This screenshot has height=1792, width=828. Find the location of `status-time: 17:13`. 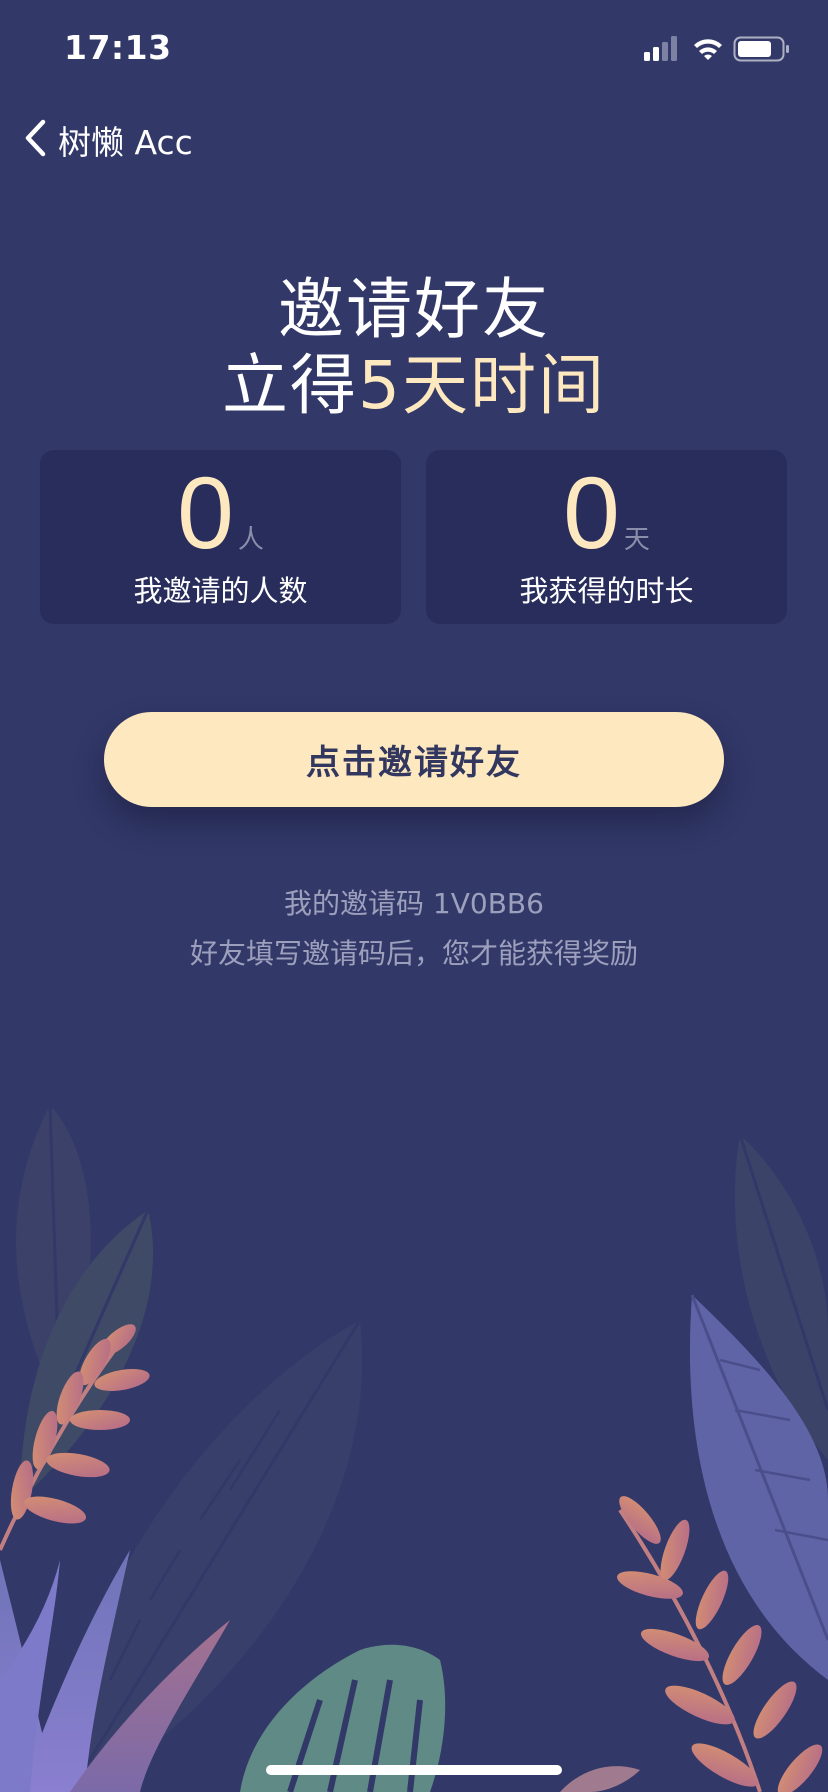

status-time: 17:13 is located at coordinates (118, 47).